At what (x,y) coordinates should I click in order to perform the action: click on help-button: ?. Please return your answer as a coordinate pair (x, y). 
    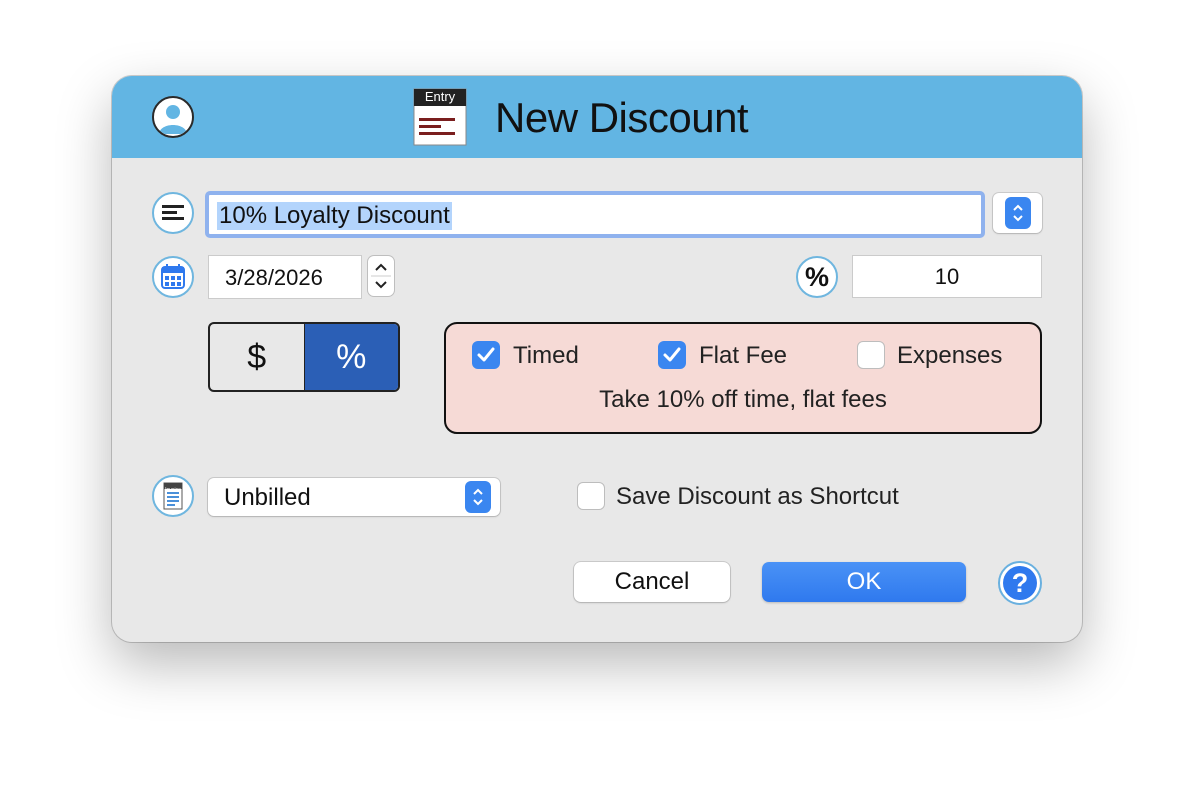
    Looking at the image, I should click on (1020, 583).